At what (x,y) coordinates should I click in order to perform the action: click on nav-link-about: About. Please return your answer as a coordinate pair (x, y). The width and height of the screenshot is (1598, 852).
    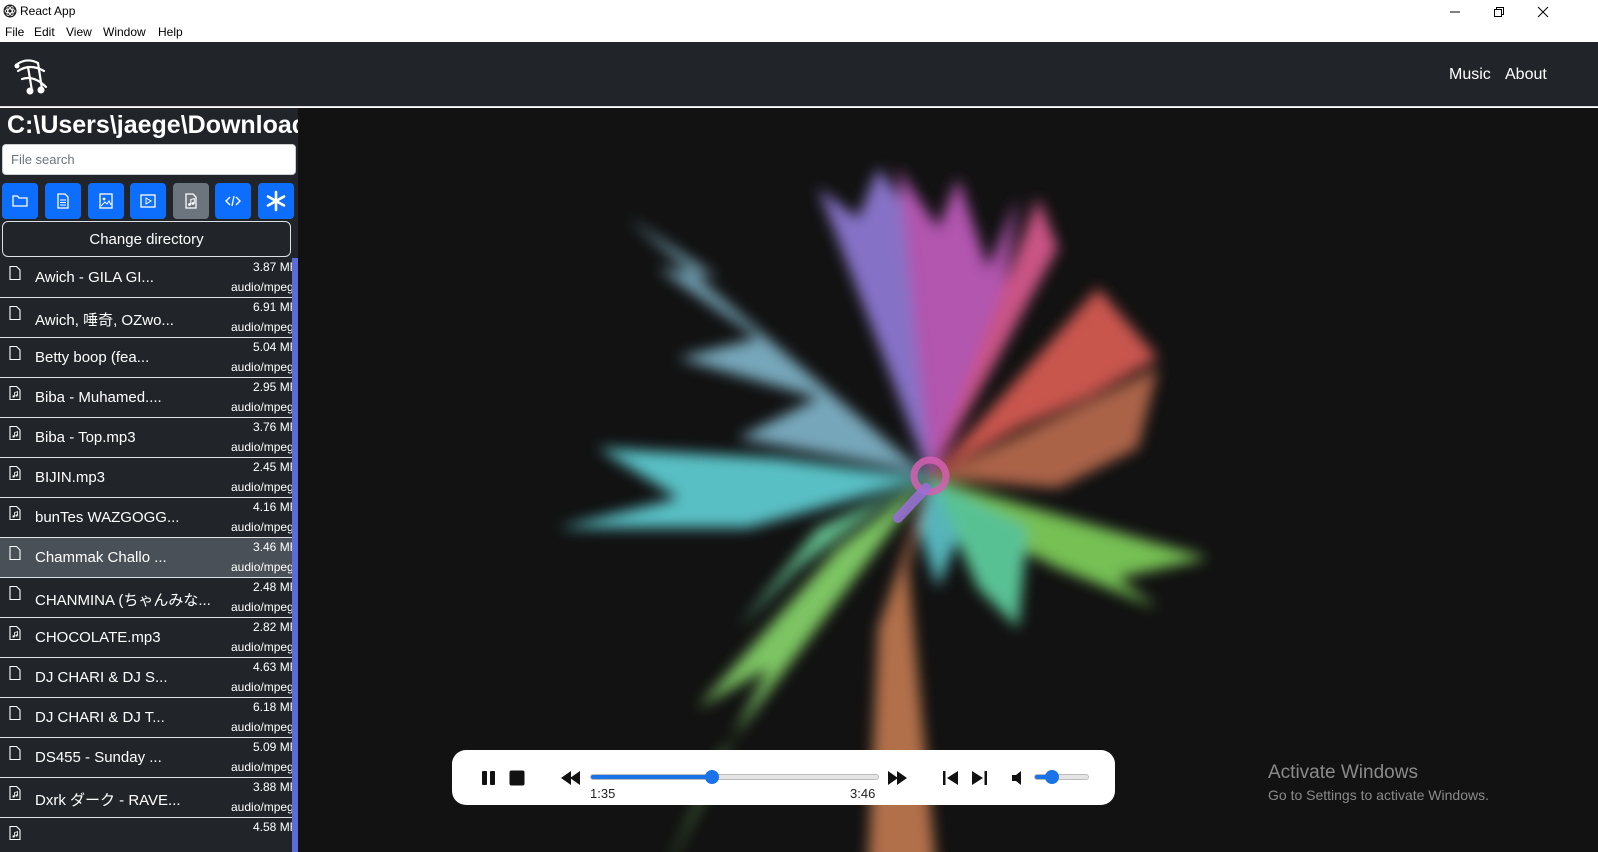
    Looking at the image, I should click on (1526, 75).